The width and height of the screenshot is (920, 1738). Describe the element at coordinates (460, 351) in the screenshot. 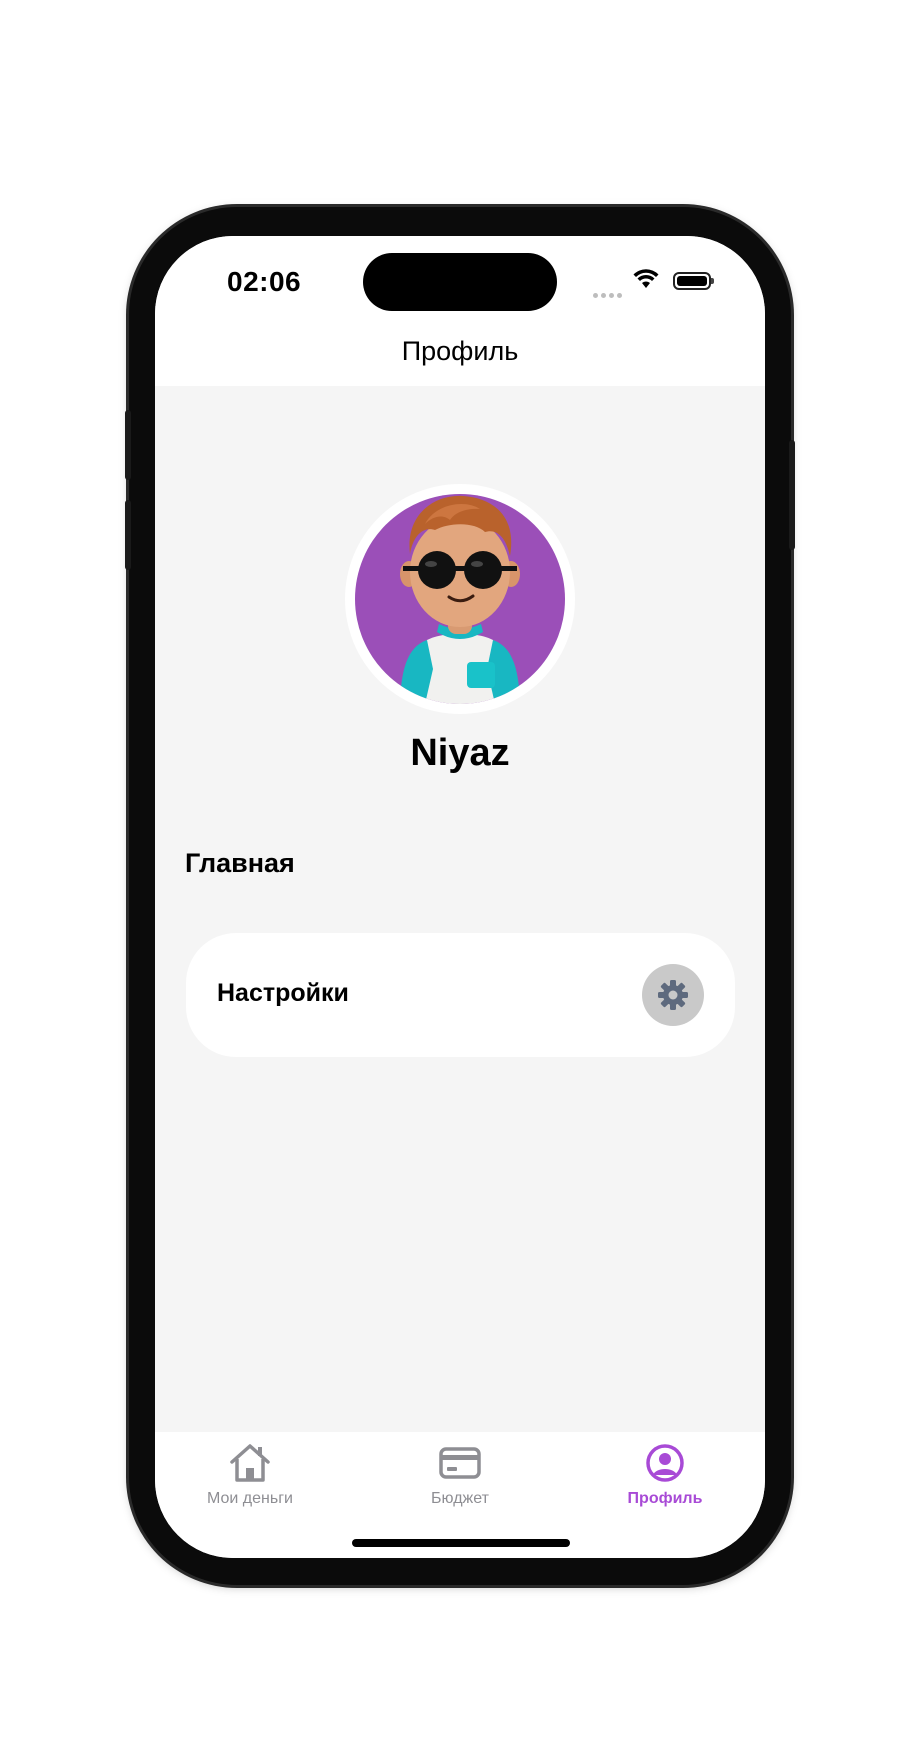

I see `page-title: Профиль` at that location.